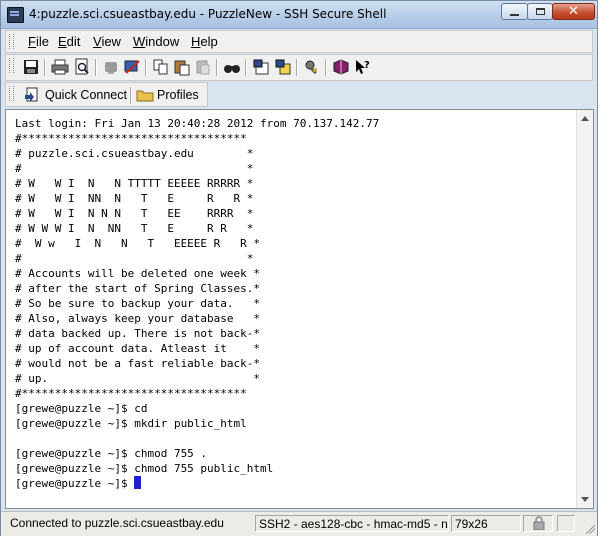 This screenshot has width=598, height=536. What do you see at coordinates (204, 41) in the screenshot?
I see `menu-help: Help` at bounding box center [204, 41].